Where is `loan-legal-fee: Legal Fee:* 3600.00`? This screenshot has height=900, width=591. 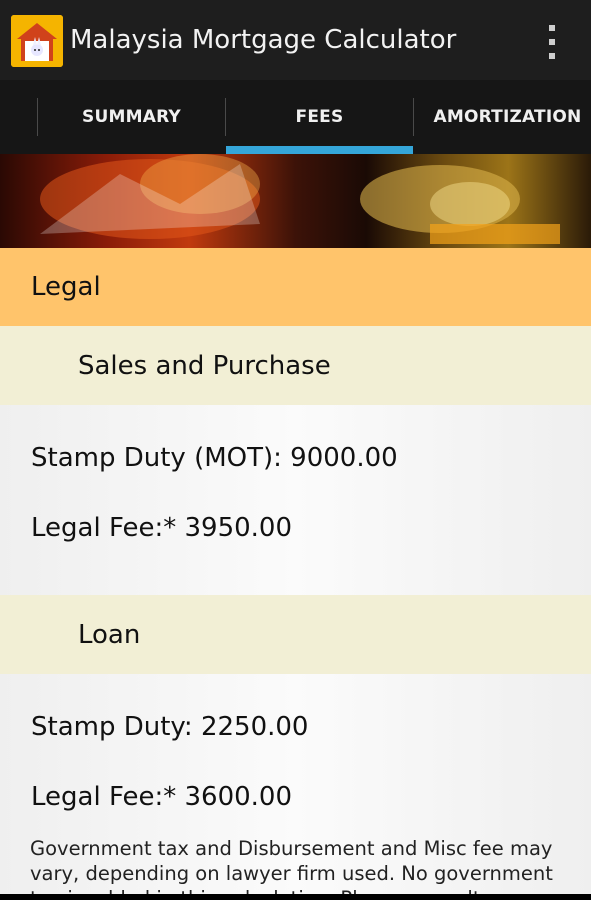
loan-legal-fee: Legal Fee:* 3600.00 is located at coordinates (162, 797).